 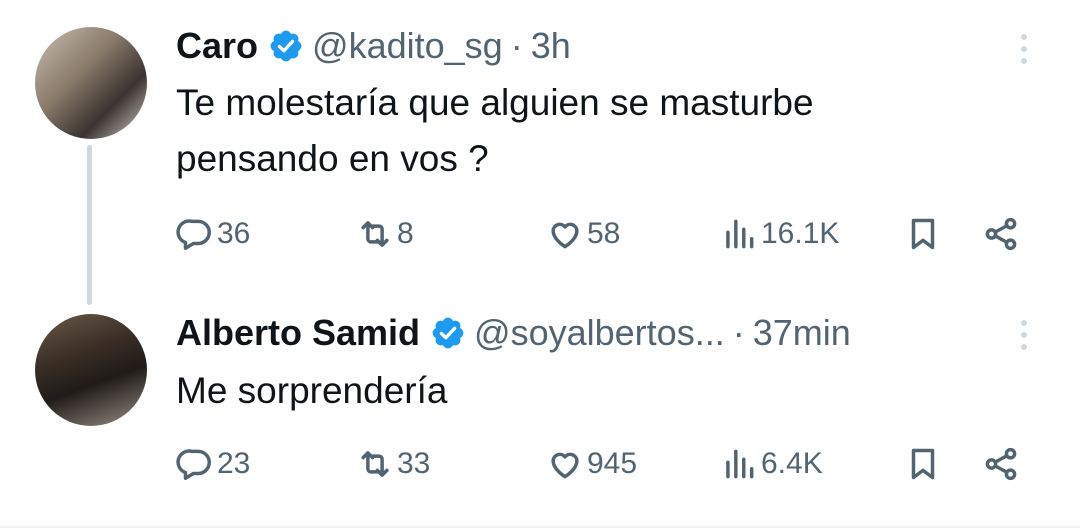 What do you see at coordinates (583, 234) in the screenshot?
I see `like-button: 58` at bounding box center [583, 234].